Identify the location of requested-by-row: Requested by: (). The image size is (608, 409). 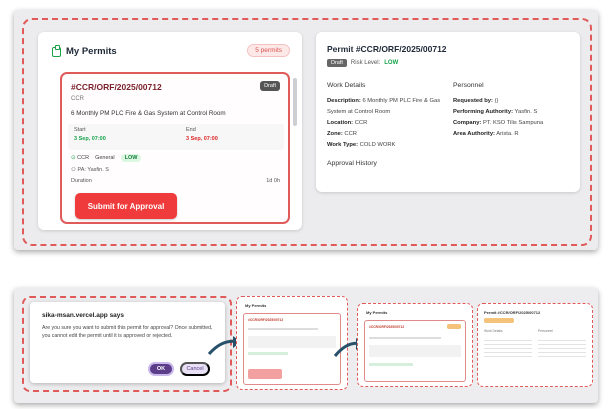
(476, 101).